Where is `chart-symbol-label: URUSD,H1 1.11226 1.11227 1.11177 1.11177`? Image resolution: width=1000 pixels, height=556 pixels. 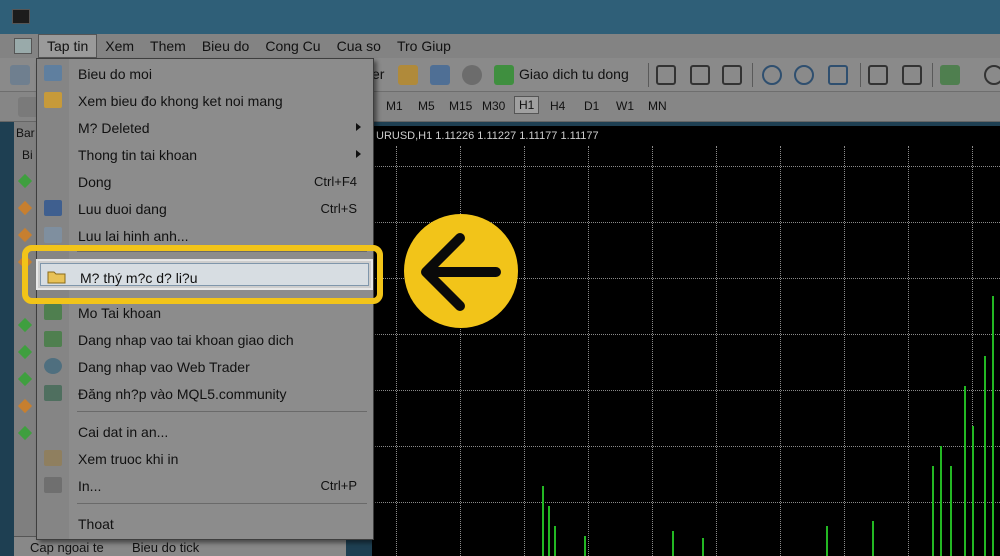
chart-symbol-label: URUSD,H1 1.11226 1.11227 1.11177 1.11177 is located at coordinates (487, 136).